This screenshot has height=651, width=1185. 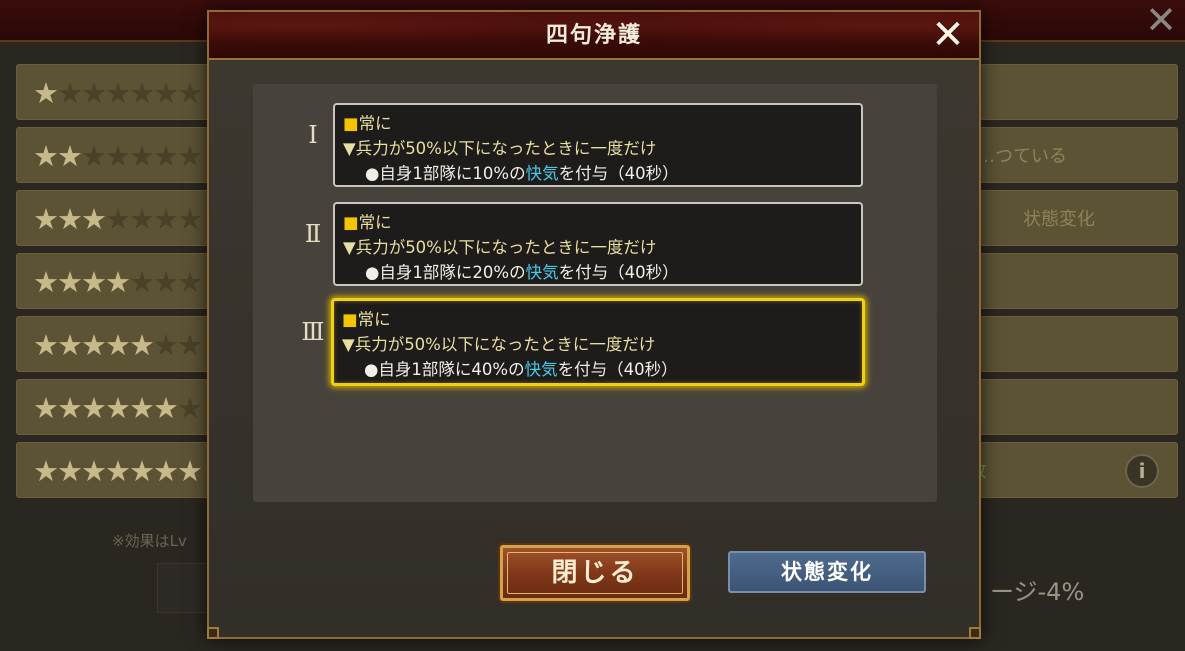 What do you see at coordinates (149, 541) in the screenshot?
I see `effect-note: ※効果はLv` at bounding box center [149, 541].